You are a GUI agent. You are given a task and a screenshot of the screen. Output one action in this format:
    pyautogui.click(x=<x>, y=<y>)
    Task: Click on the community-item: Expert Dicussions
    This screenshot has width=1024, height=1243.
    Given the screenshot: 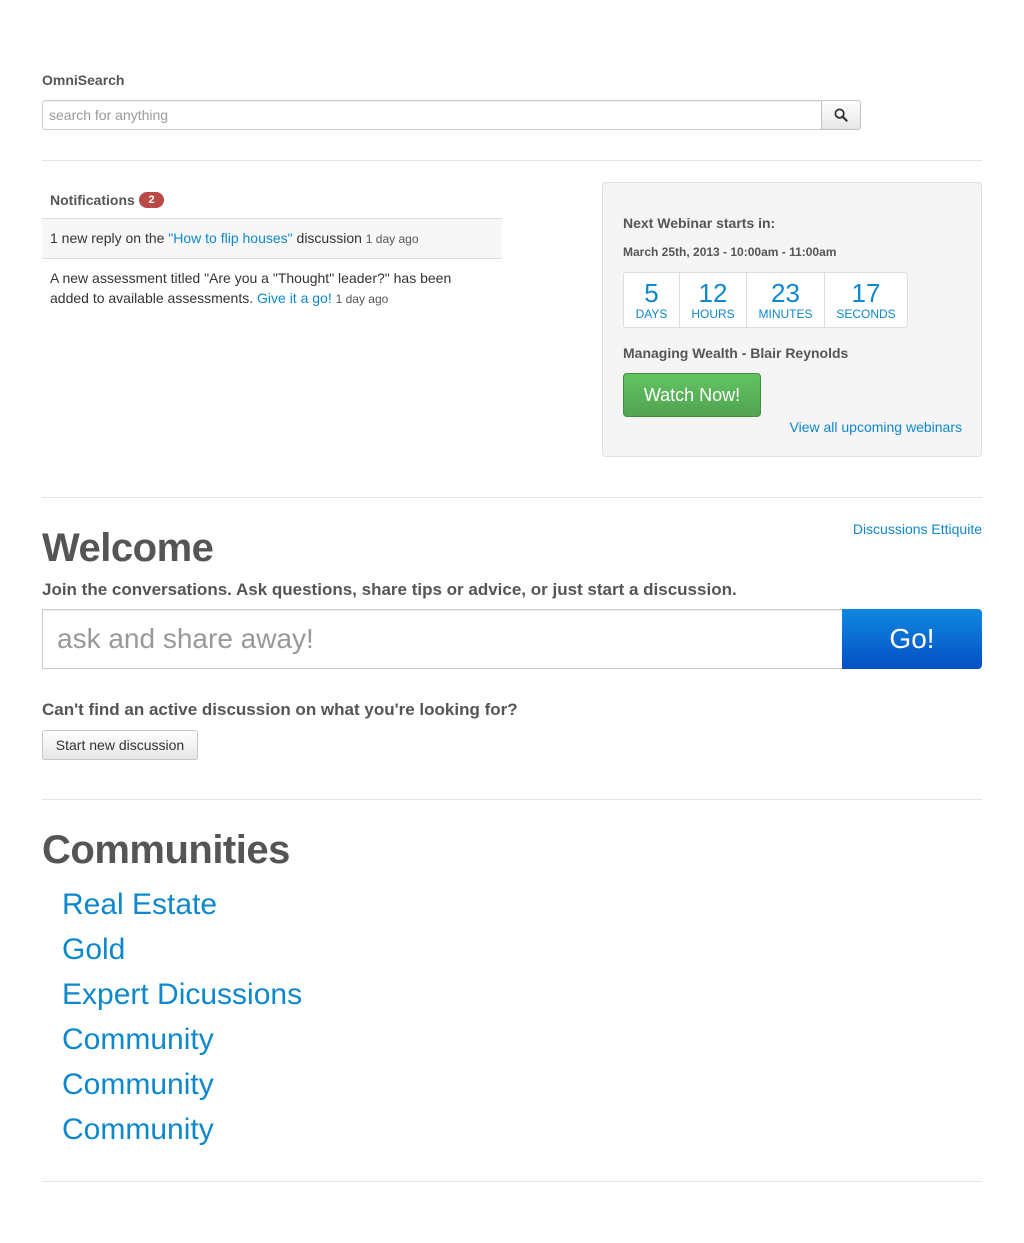 What is the action you would take?
    pyautogui.click(x=182, y=994)
    